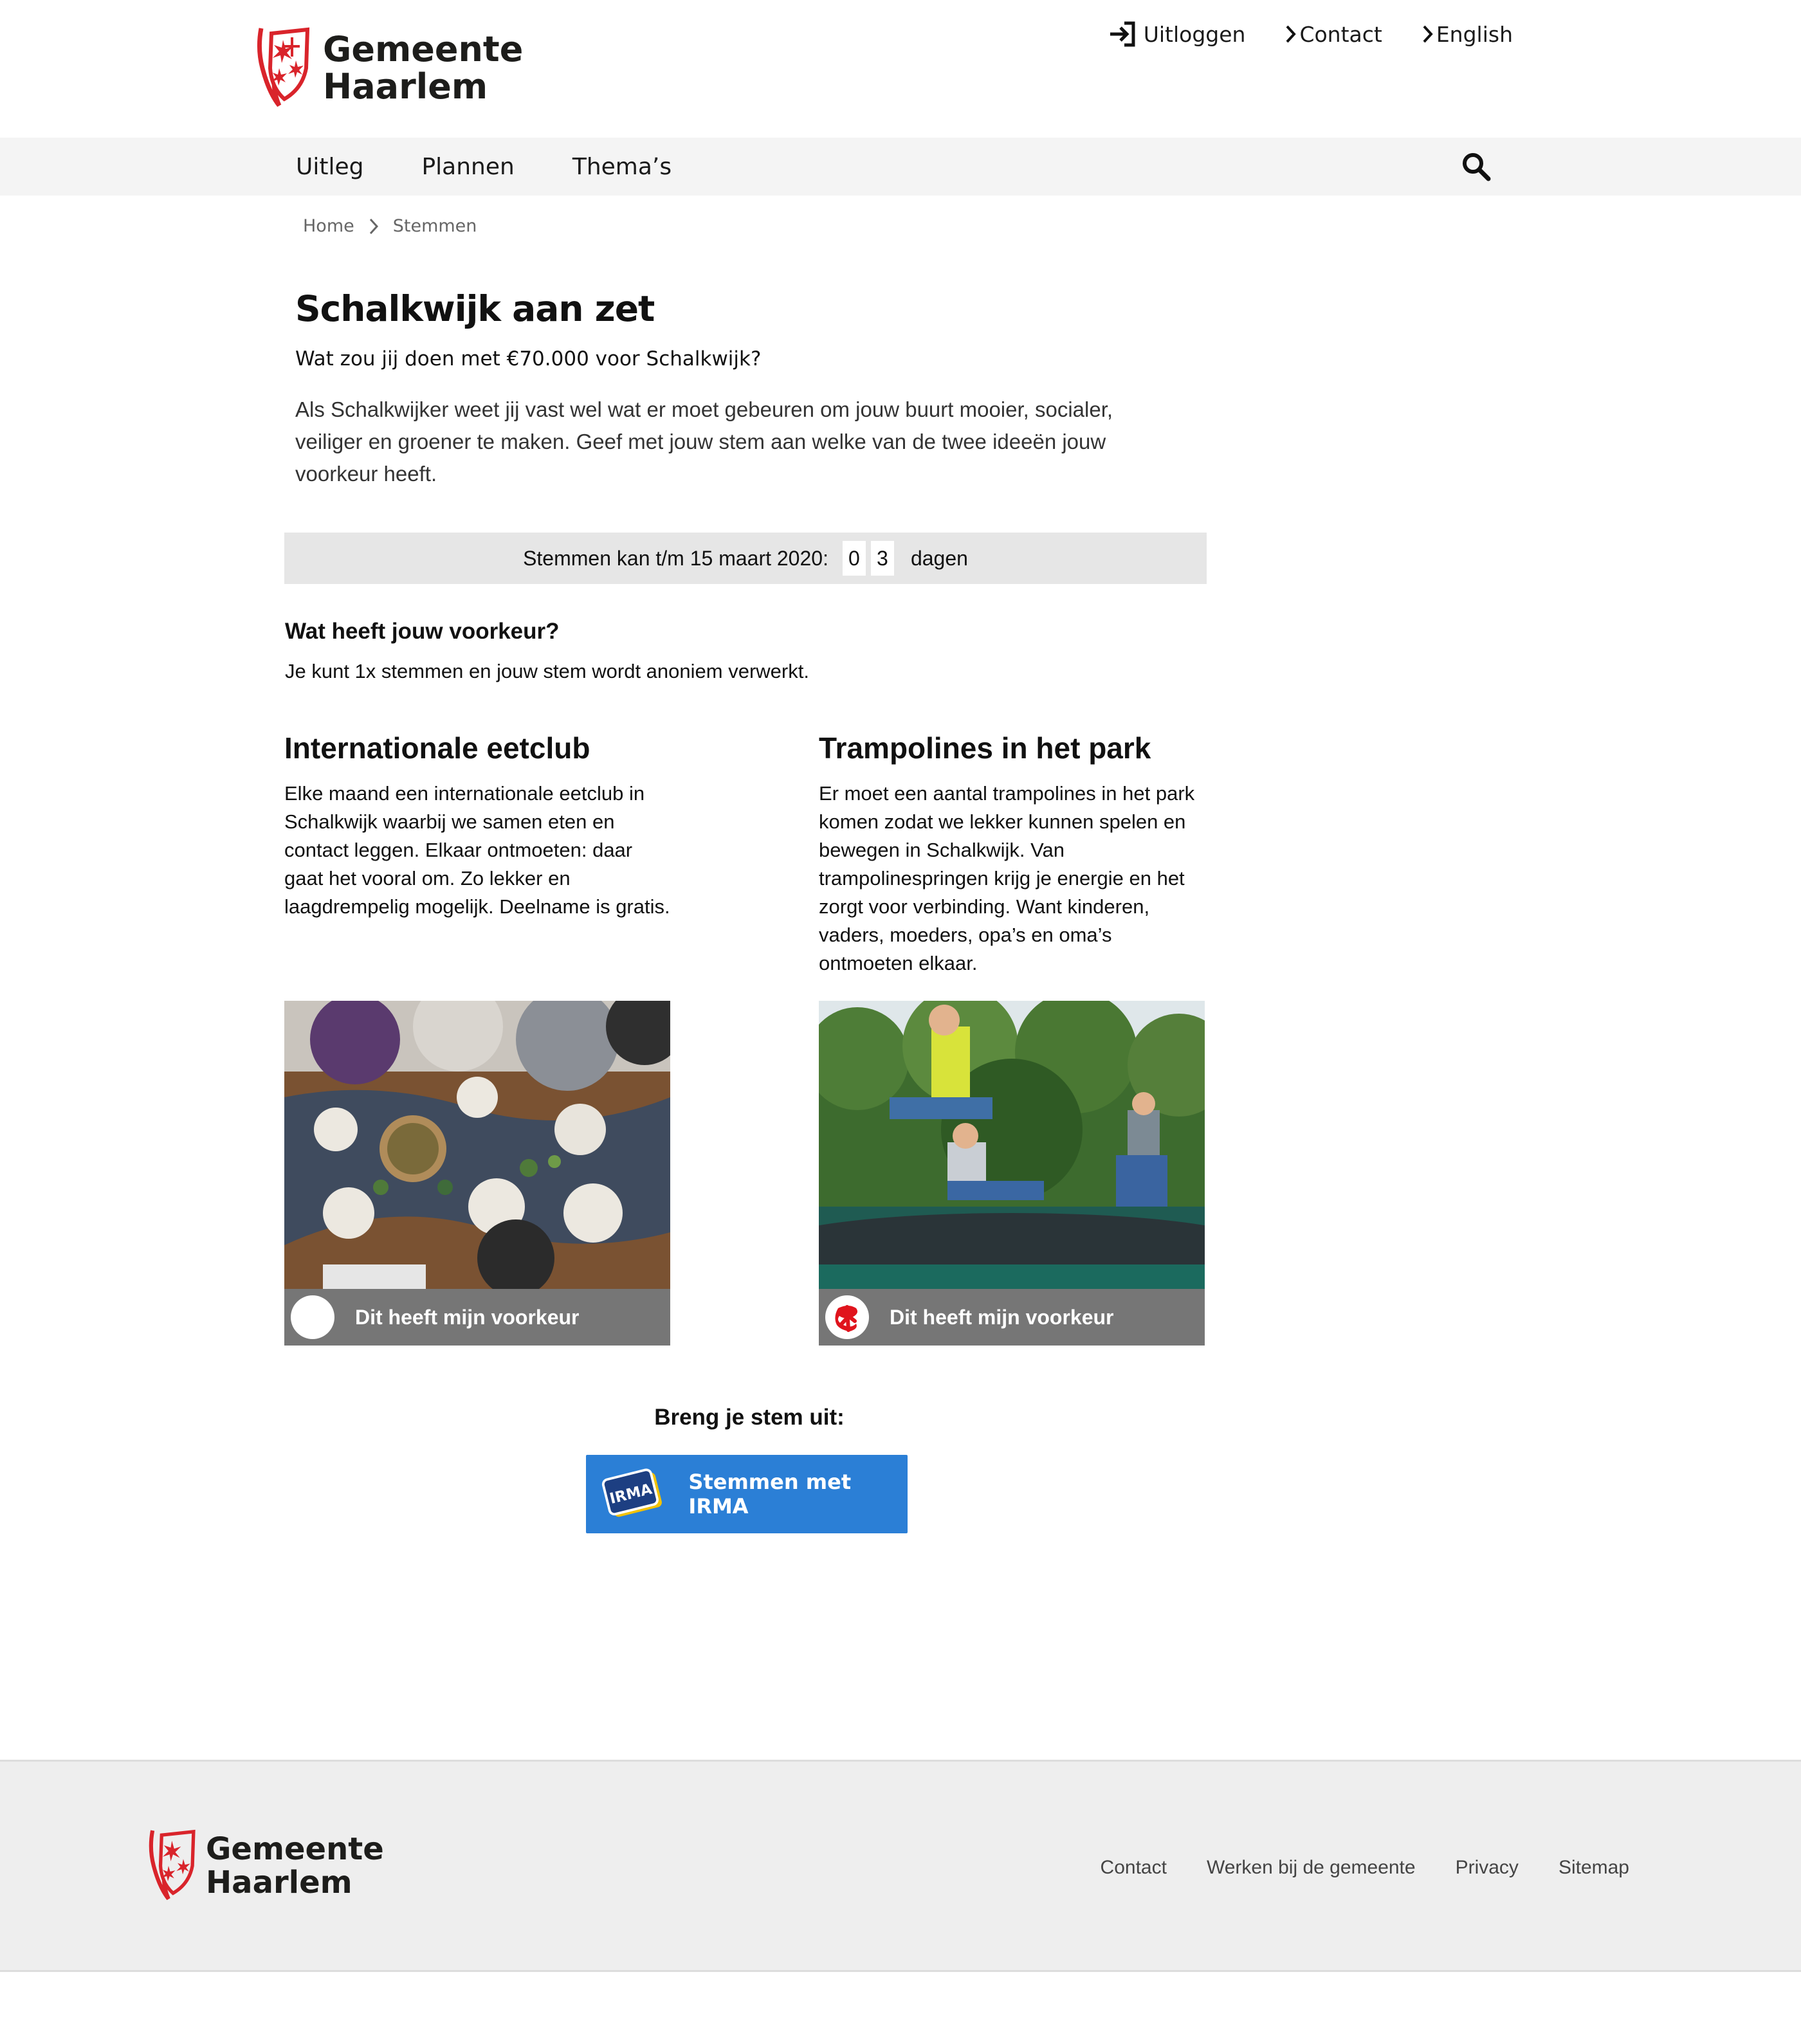  I want to click on logout-label: Uitloggen, so click(1194, 34).